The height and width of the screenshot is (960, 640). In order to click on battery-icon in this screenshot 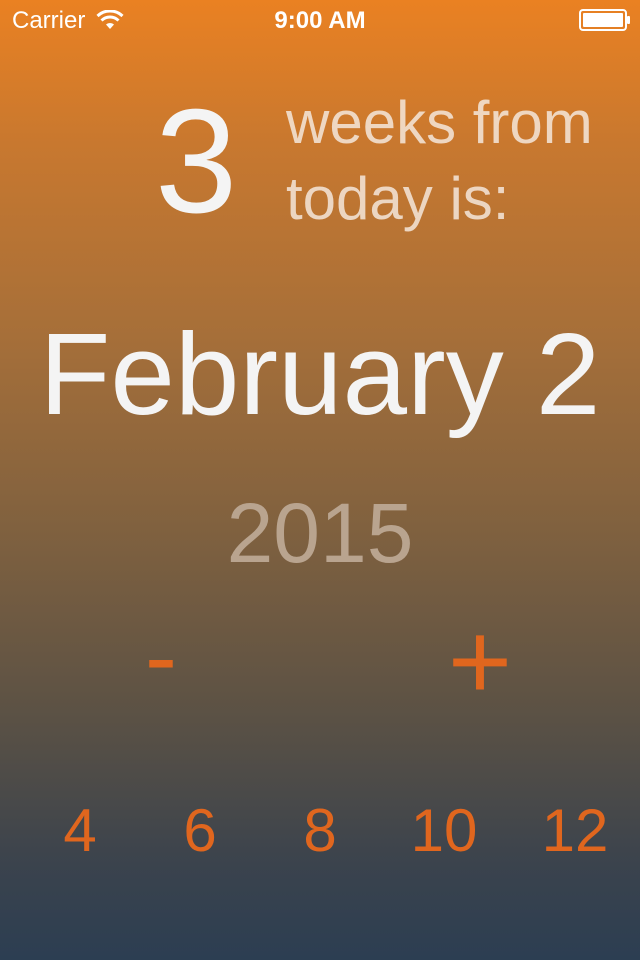, I will do `click(604, 20)`.